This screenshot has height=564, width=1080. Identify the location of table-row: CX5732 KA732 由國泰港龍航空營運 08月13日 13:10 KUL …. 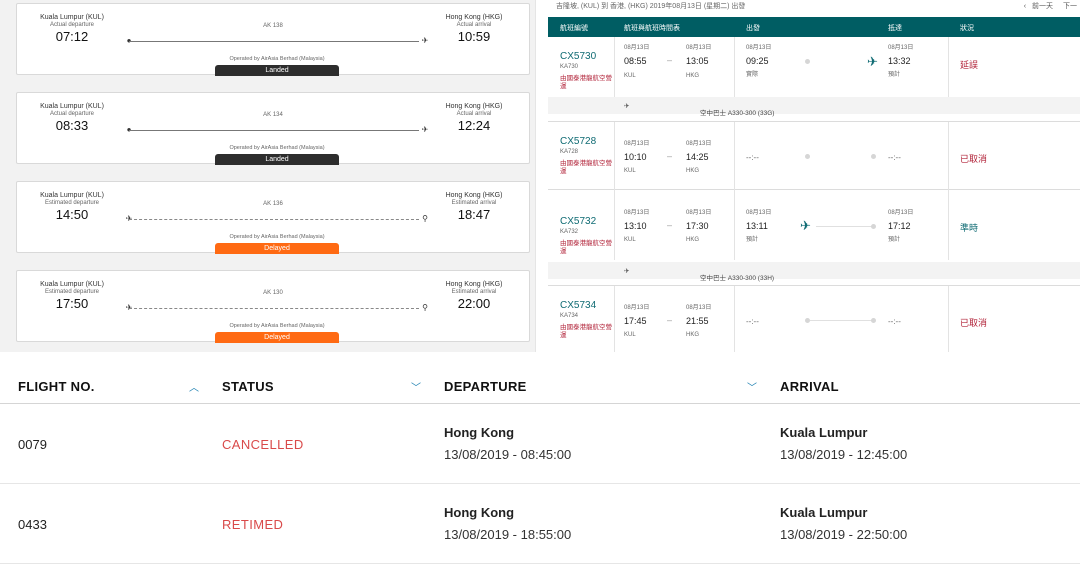
(814, 238).